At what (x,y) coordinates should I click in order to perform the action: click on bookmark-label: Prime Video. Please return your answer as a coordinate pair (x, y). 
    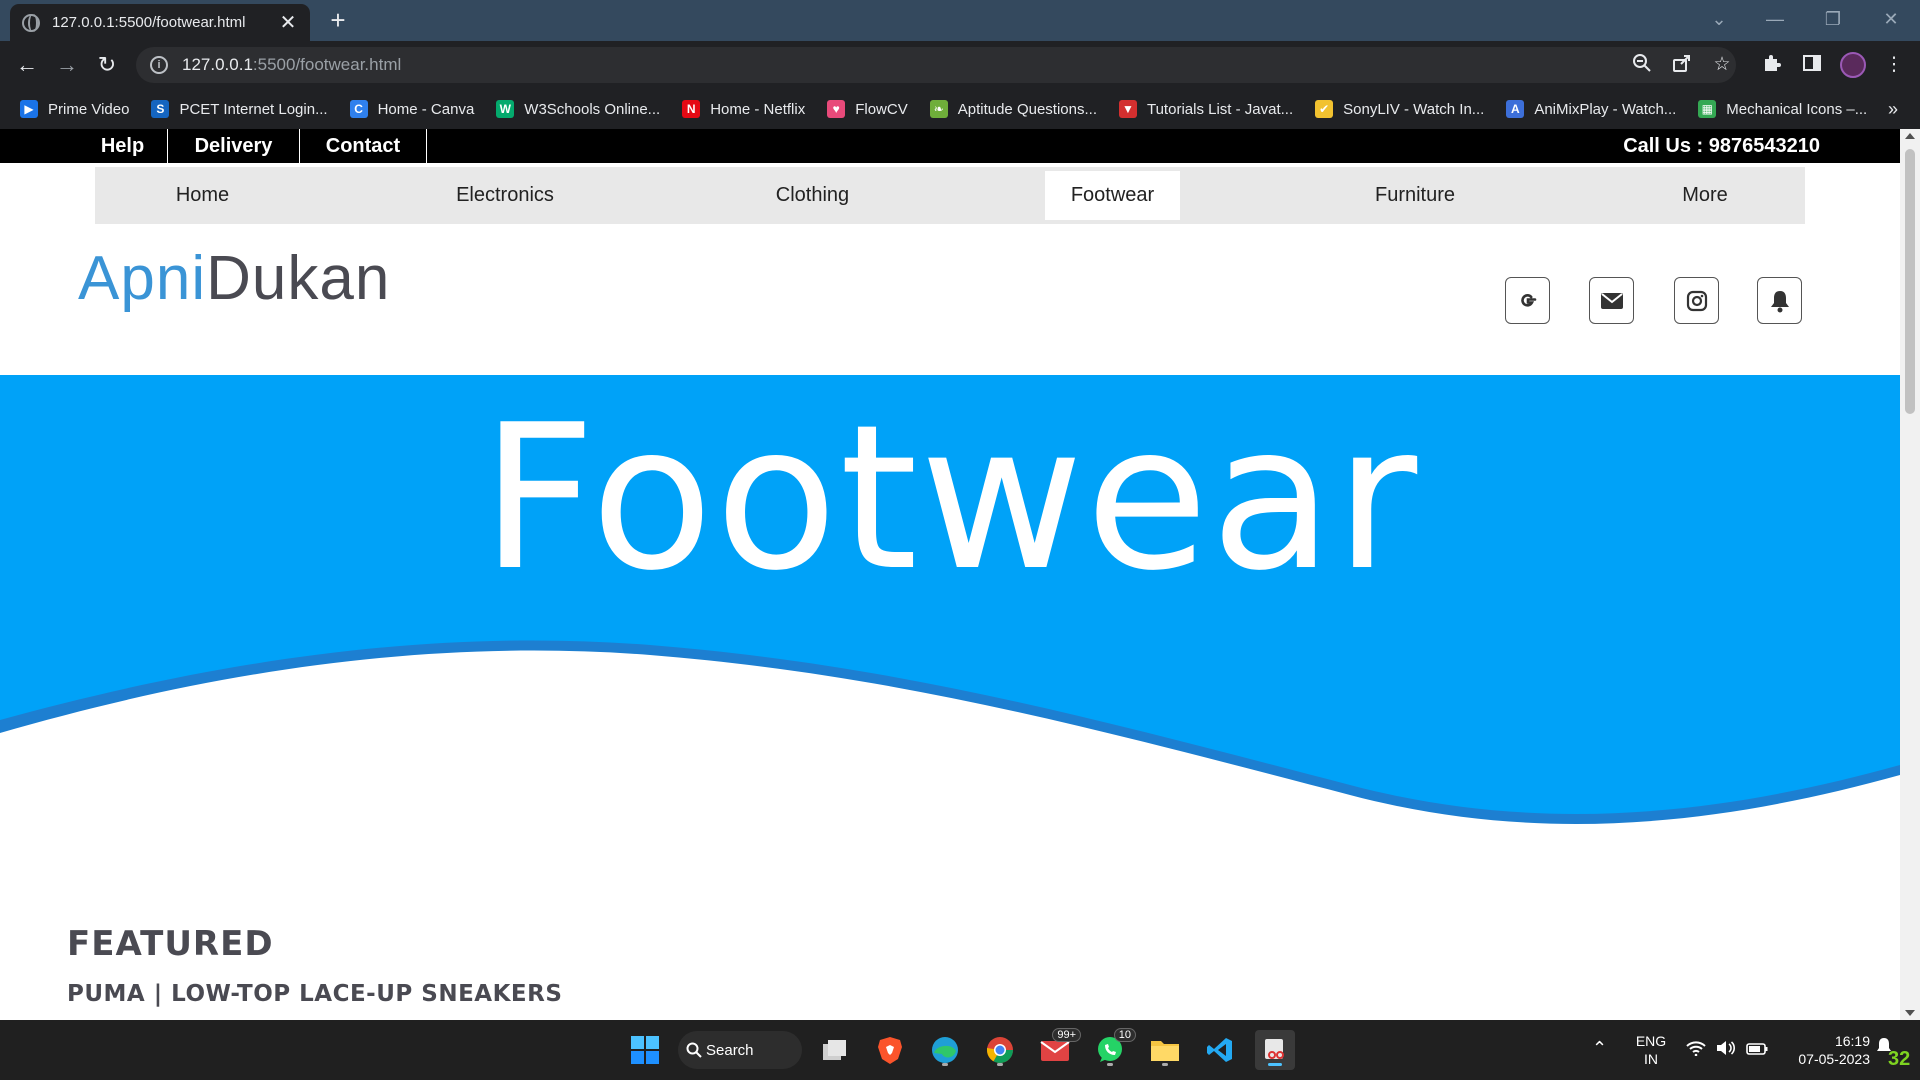
    Looking at the image, I should click on (89, 109).